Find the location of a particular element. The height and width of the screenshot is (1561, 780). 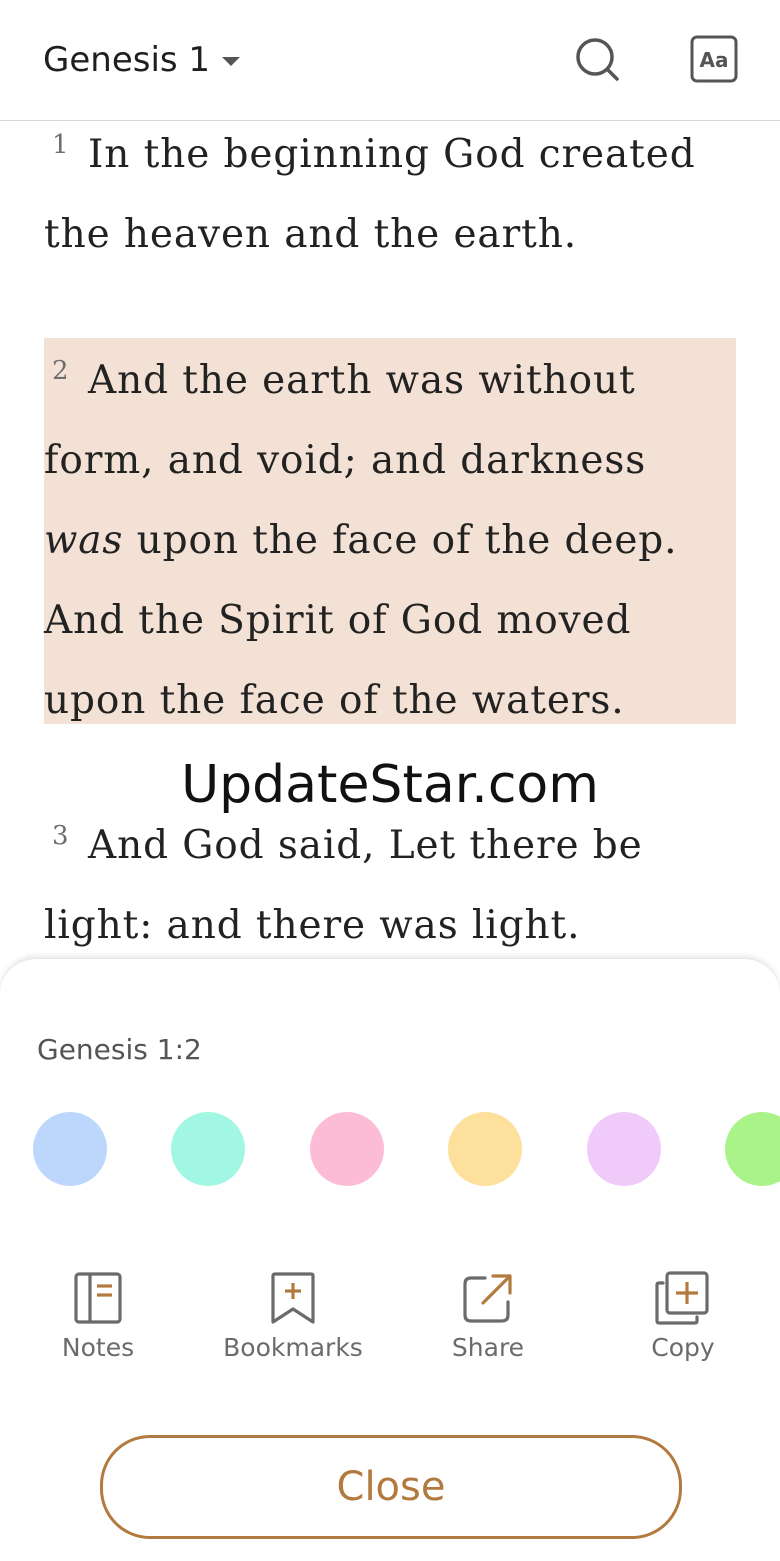

close-button: Close is located at coordinates (391, 1487).